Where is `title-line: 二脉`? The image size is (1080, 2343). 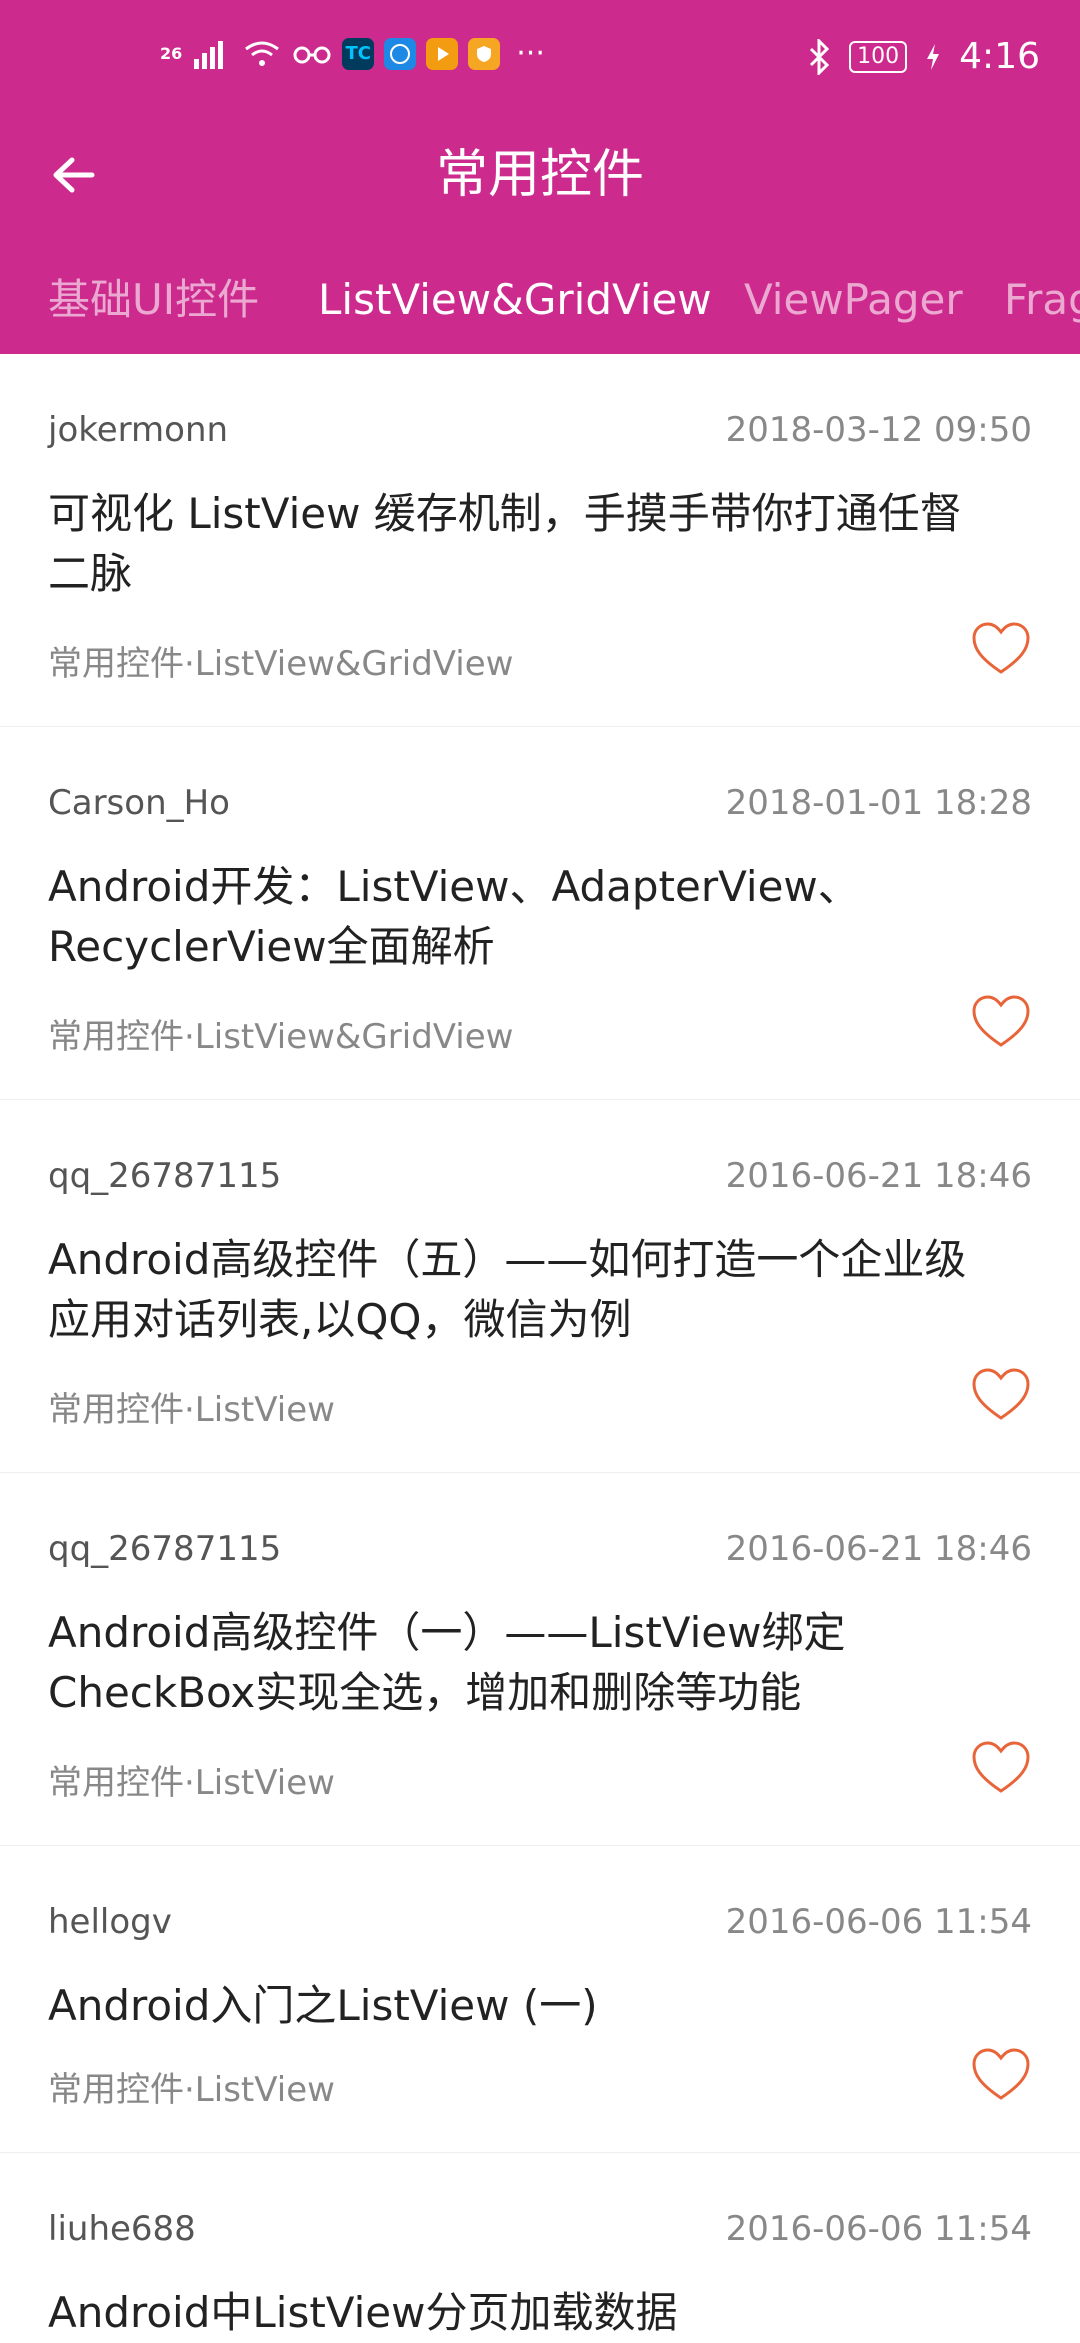 title-line: 二脉 is located at coordinates (90, 573).